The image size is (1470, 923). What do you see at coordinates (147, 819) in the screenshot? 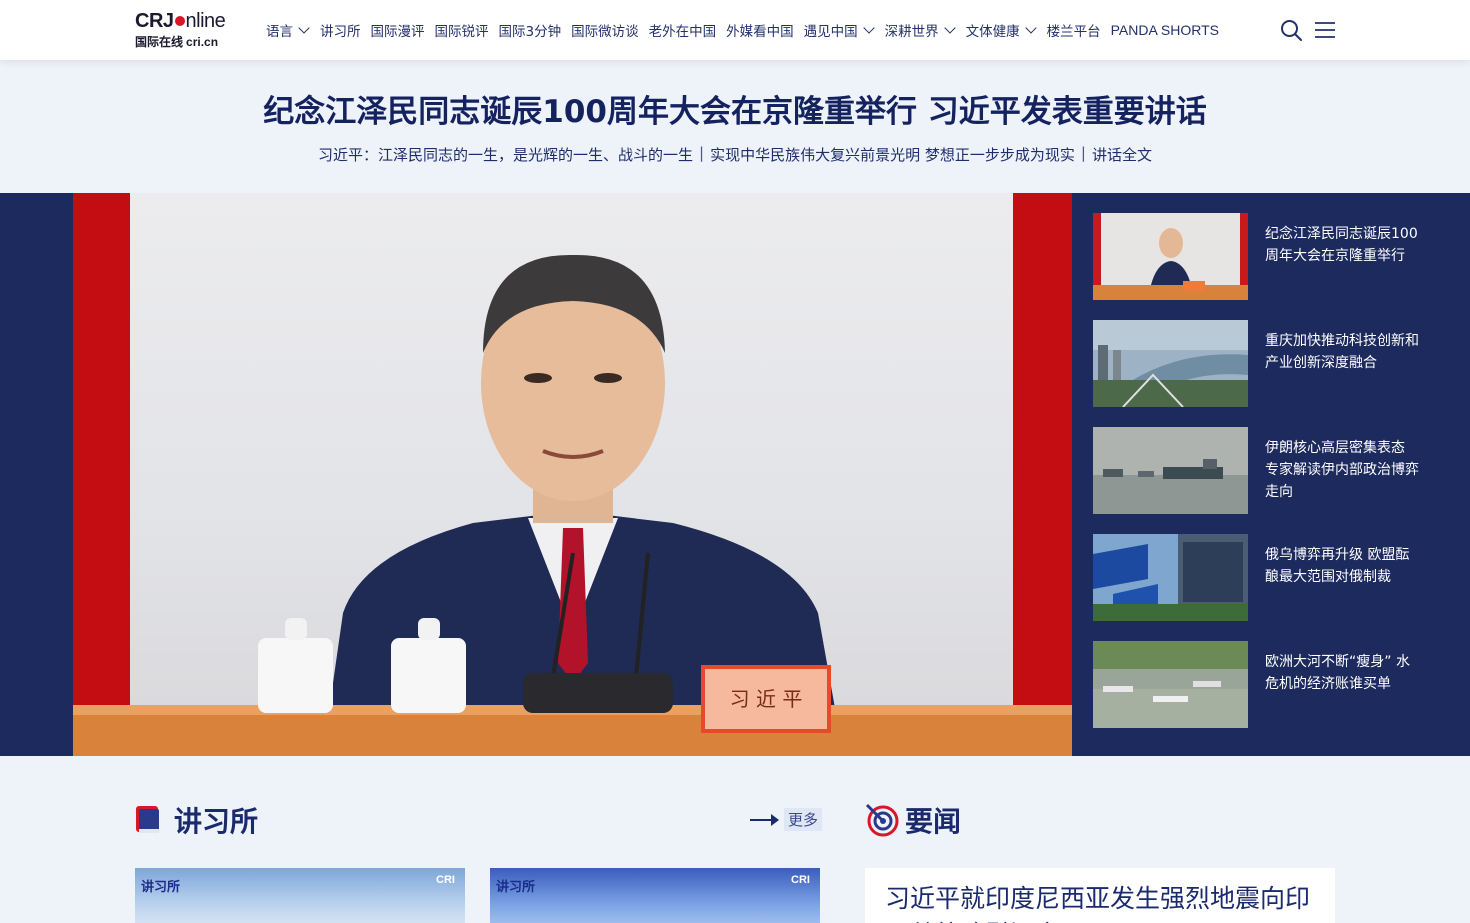
I see `book-icon` at bounding box center [147, 819].